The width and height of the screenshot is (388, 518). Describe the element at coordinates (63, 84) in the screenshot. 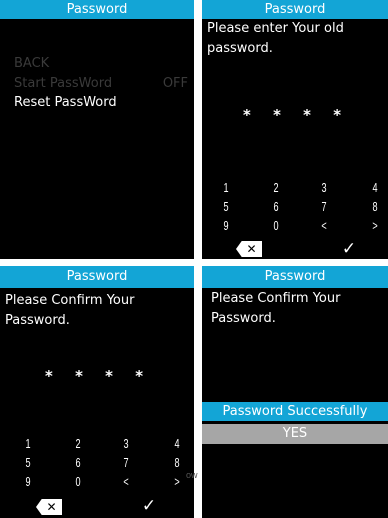

I see `menu-item-start-password: Start PassWord` at that location.